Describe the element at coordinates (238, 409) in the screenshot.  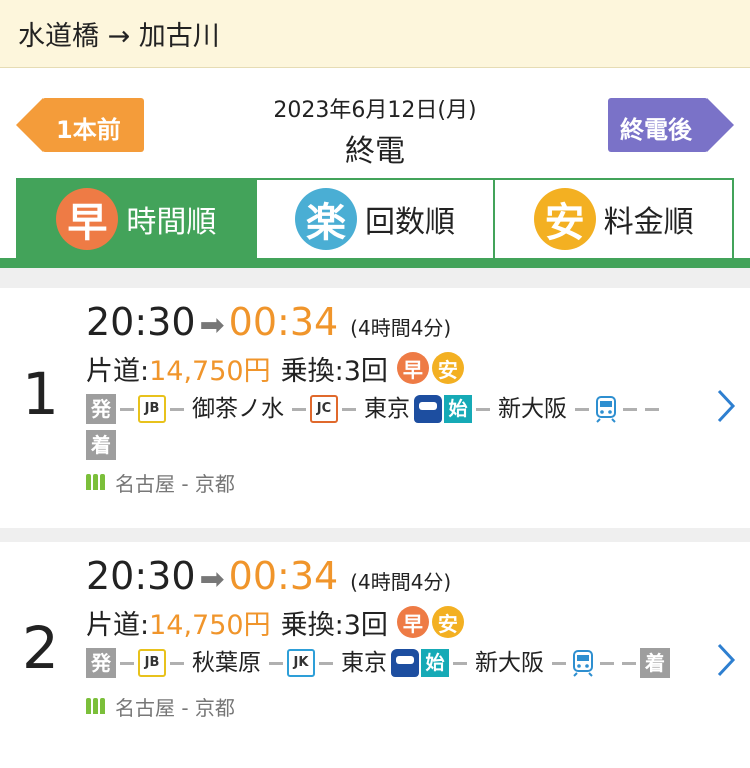
I see `station-name: 御茶ノ水` at that location.